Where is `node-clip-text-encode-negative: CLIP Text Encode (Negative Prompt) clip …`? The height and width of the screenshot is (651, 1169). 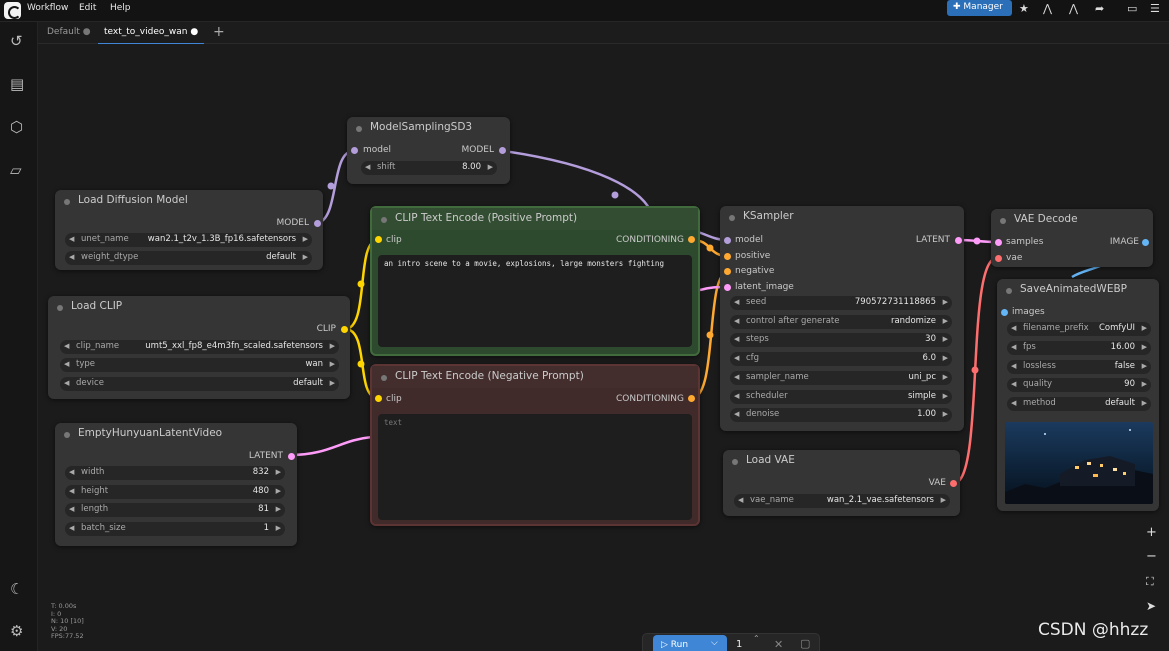 node-clip-text-encode-negative: CLIP Text Encode (Negative Prompt) clip … is located at coordinates (535, 445).